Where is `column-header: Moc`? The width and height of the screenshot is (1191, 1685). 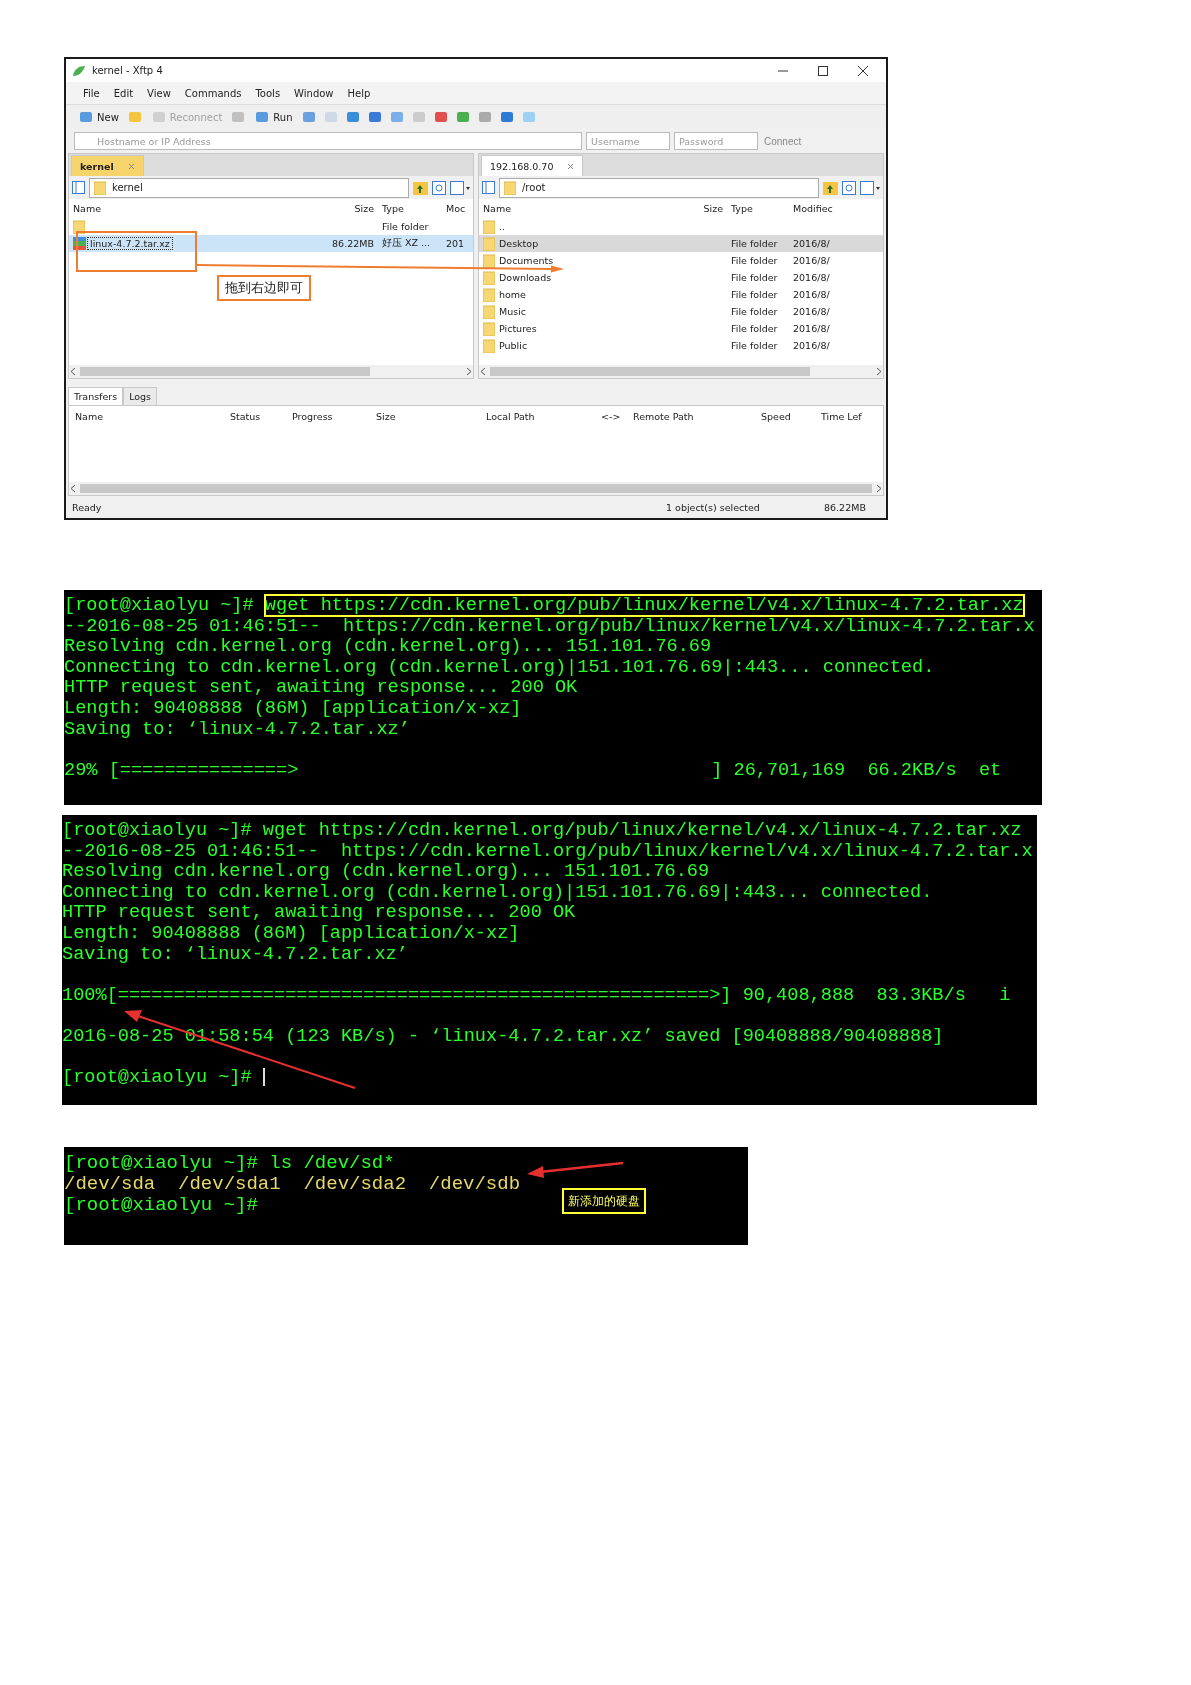
column-header: Moc is located at coordinates (457, 208).